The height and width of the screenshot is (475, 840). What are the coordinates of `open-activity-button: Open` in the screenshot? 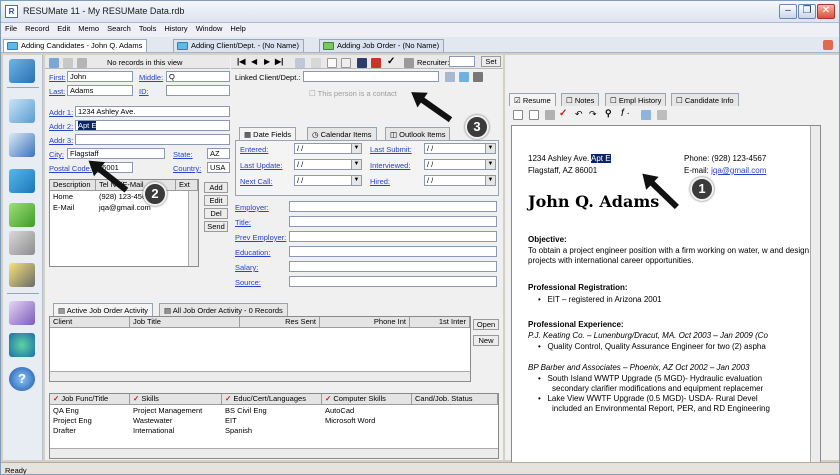 It's located at (486, 324).